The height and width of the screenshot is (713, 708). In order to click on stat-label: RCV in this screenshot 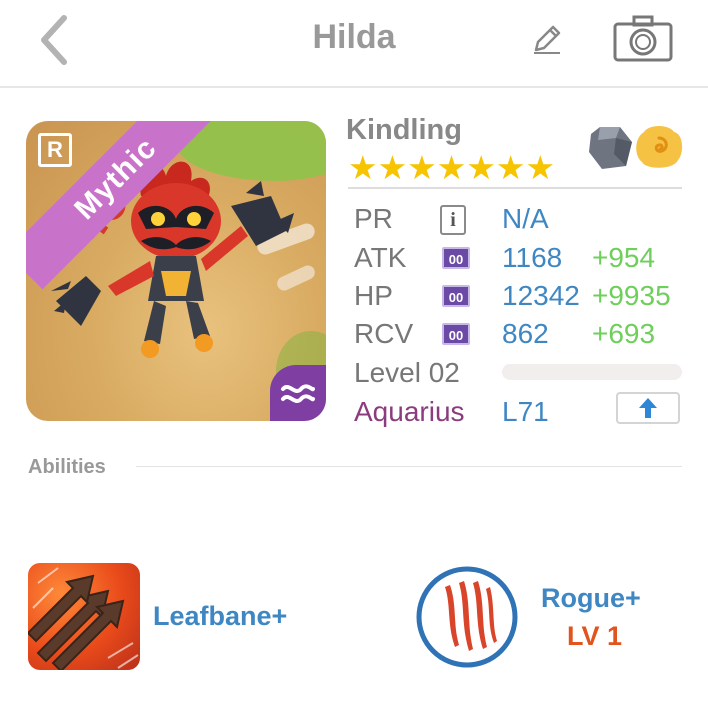, I will do `click(384, 333)`.